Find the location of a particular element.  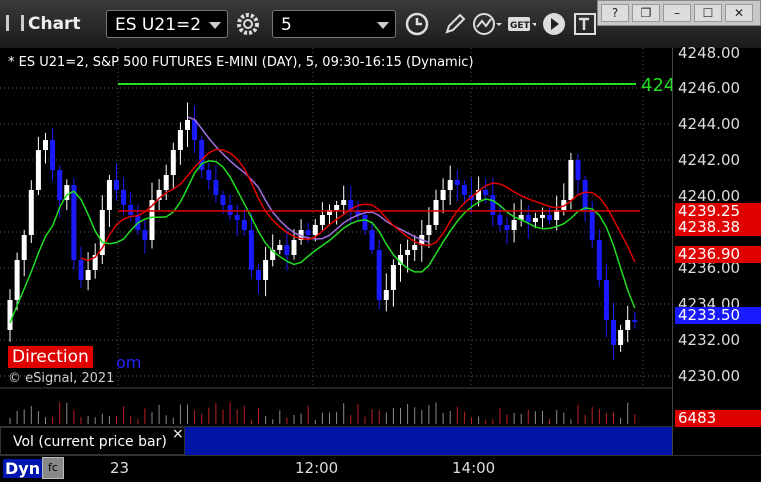

settings-button is located at coordinates (248, 24).